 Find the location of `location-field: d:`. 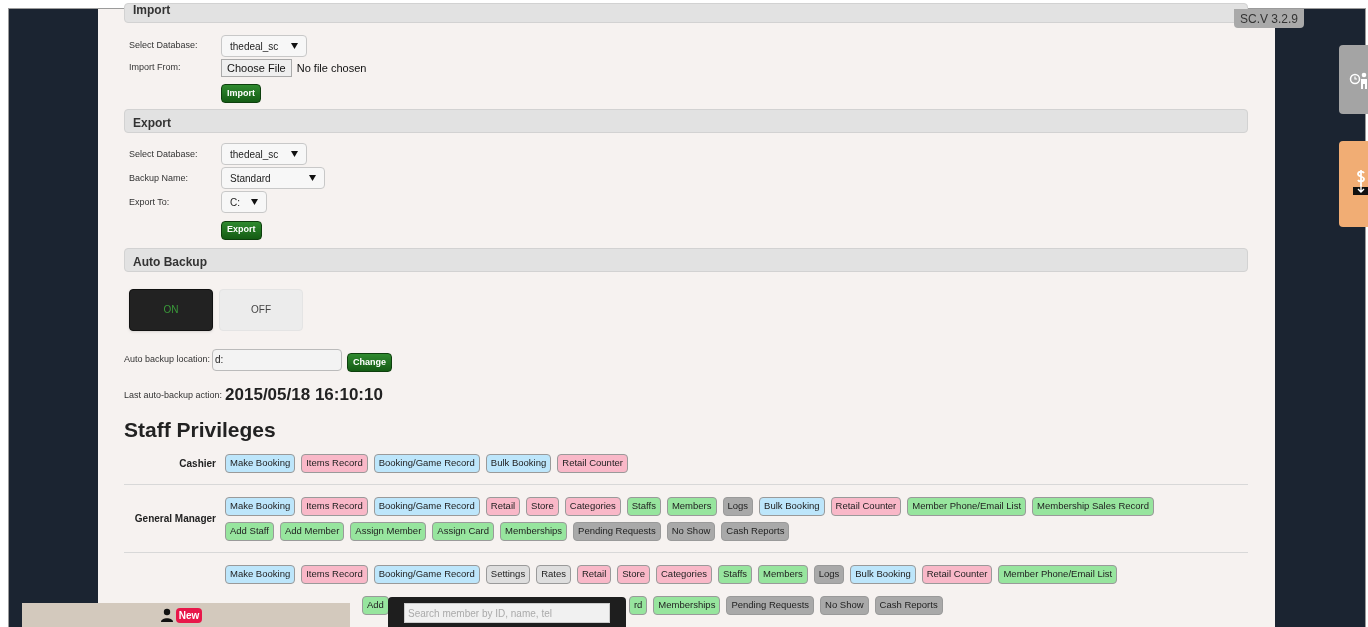

location-field: d: is located at coordinates (277, 359).